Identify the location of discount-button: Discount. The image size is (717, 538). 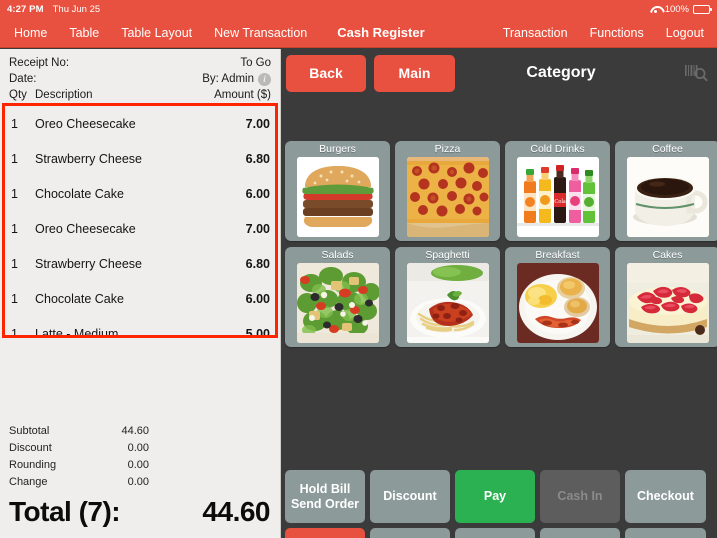
(410, 496).